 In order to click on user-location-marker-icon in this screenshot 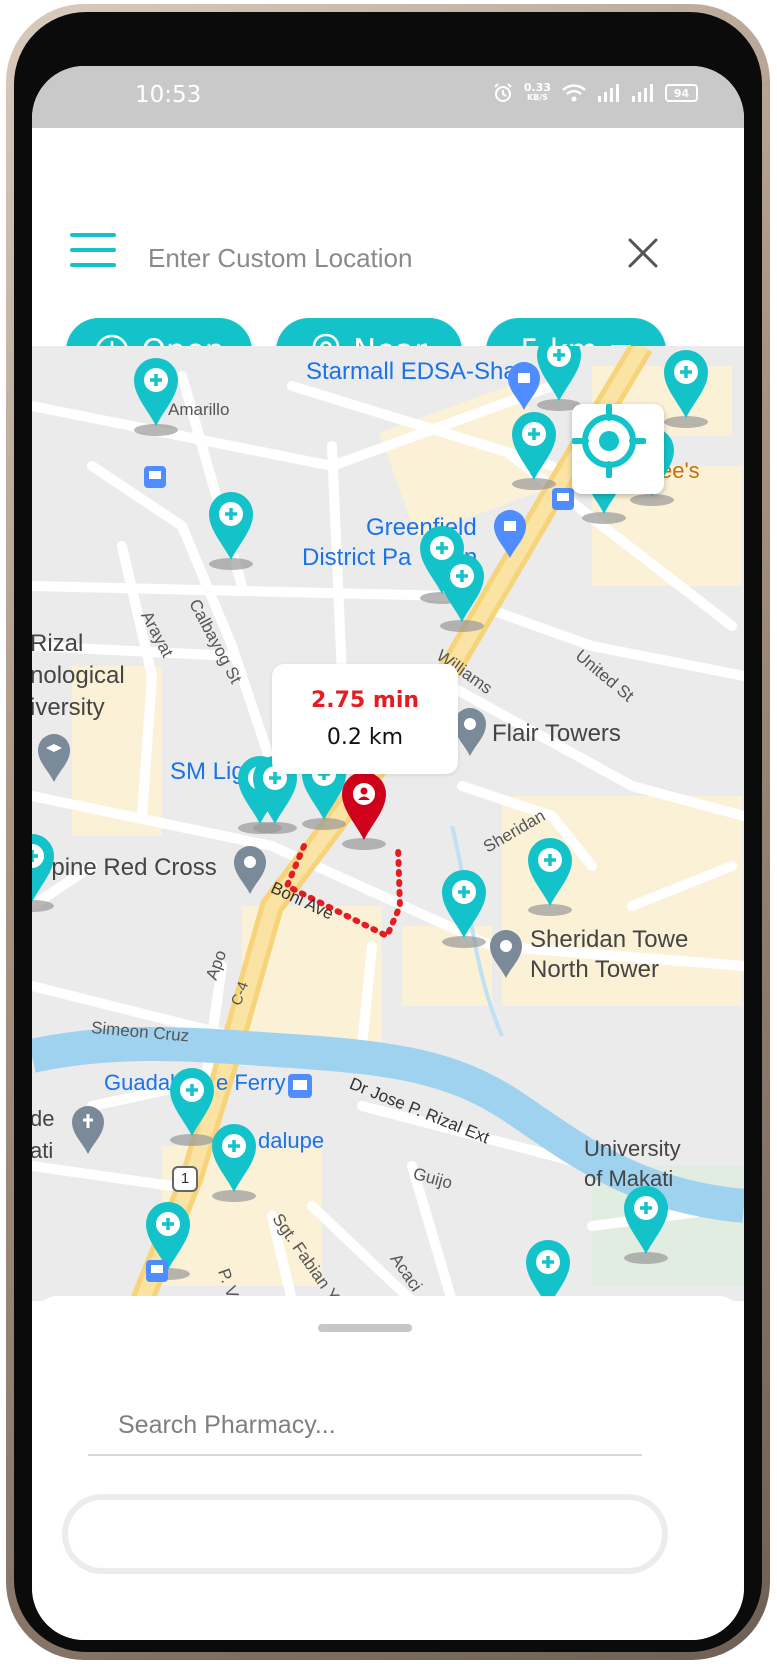, I will do `click(364, 811)`.